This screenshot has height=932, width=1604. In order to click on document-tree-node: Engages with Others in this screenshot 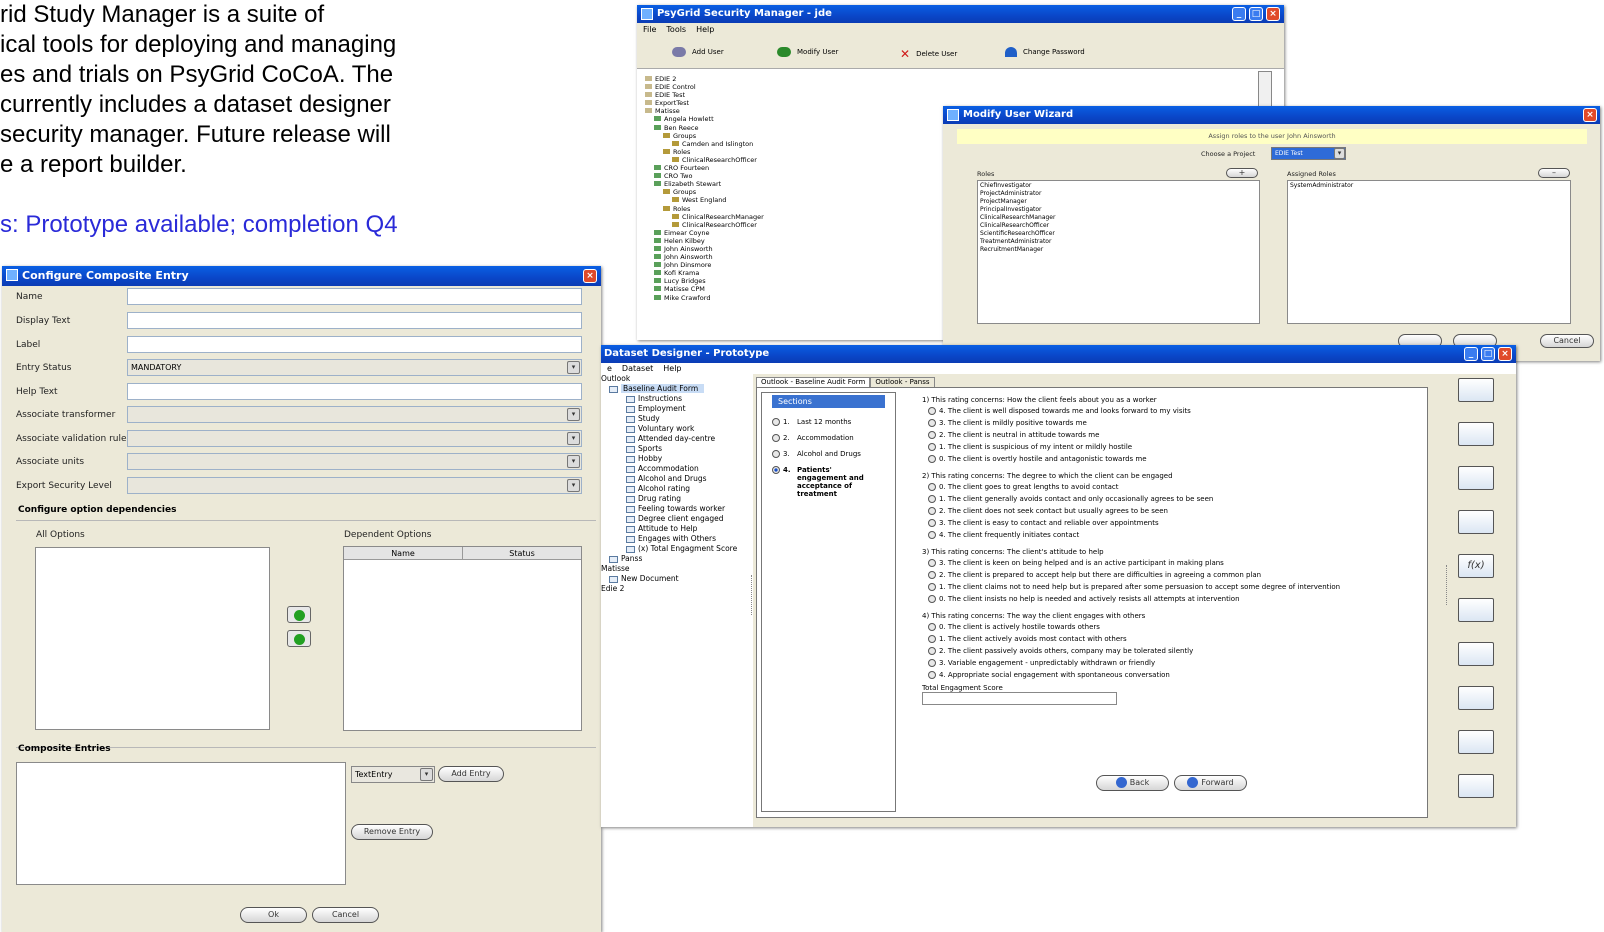, I will do `click(677, 539)`.